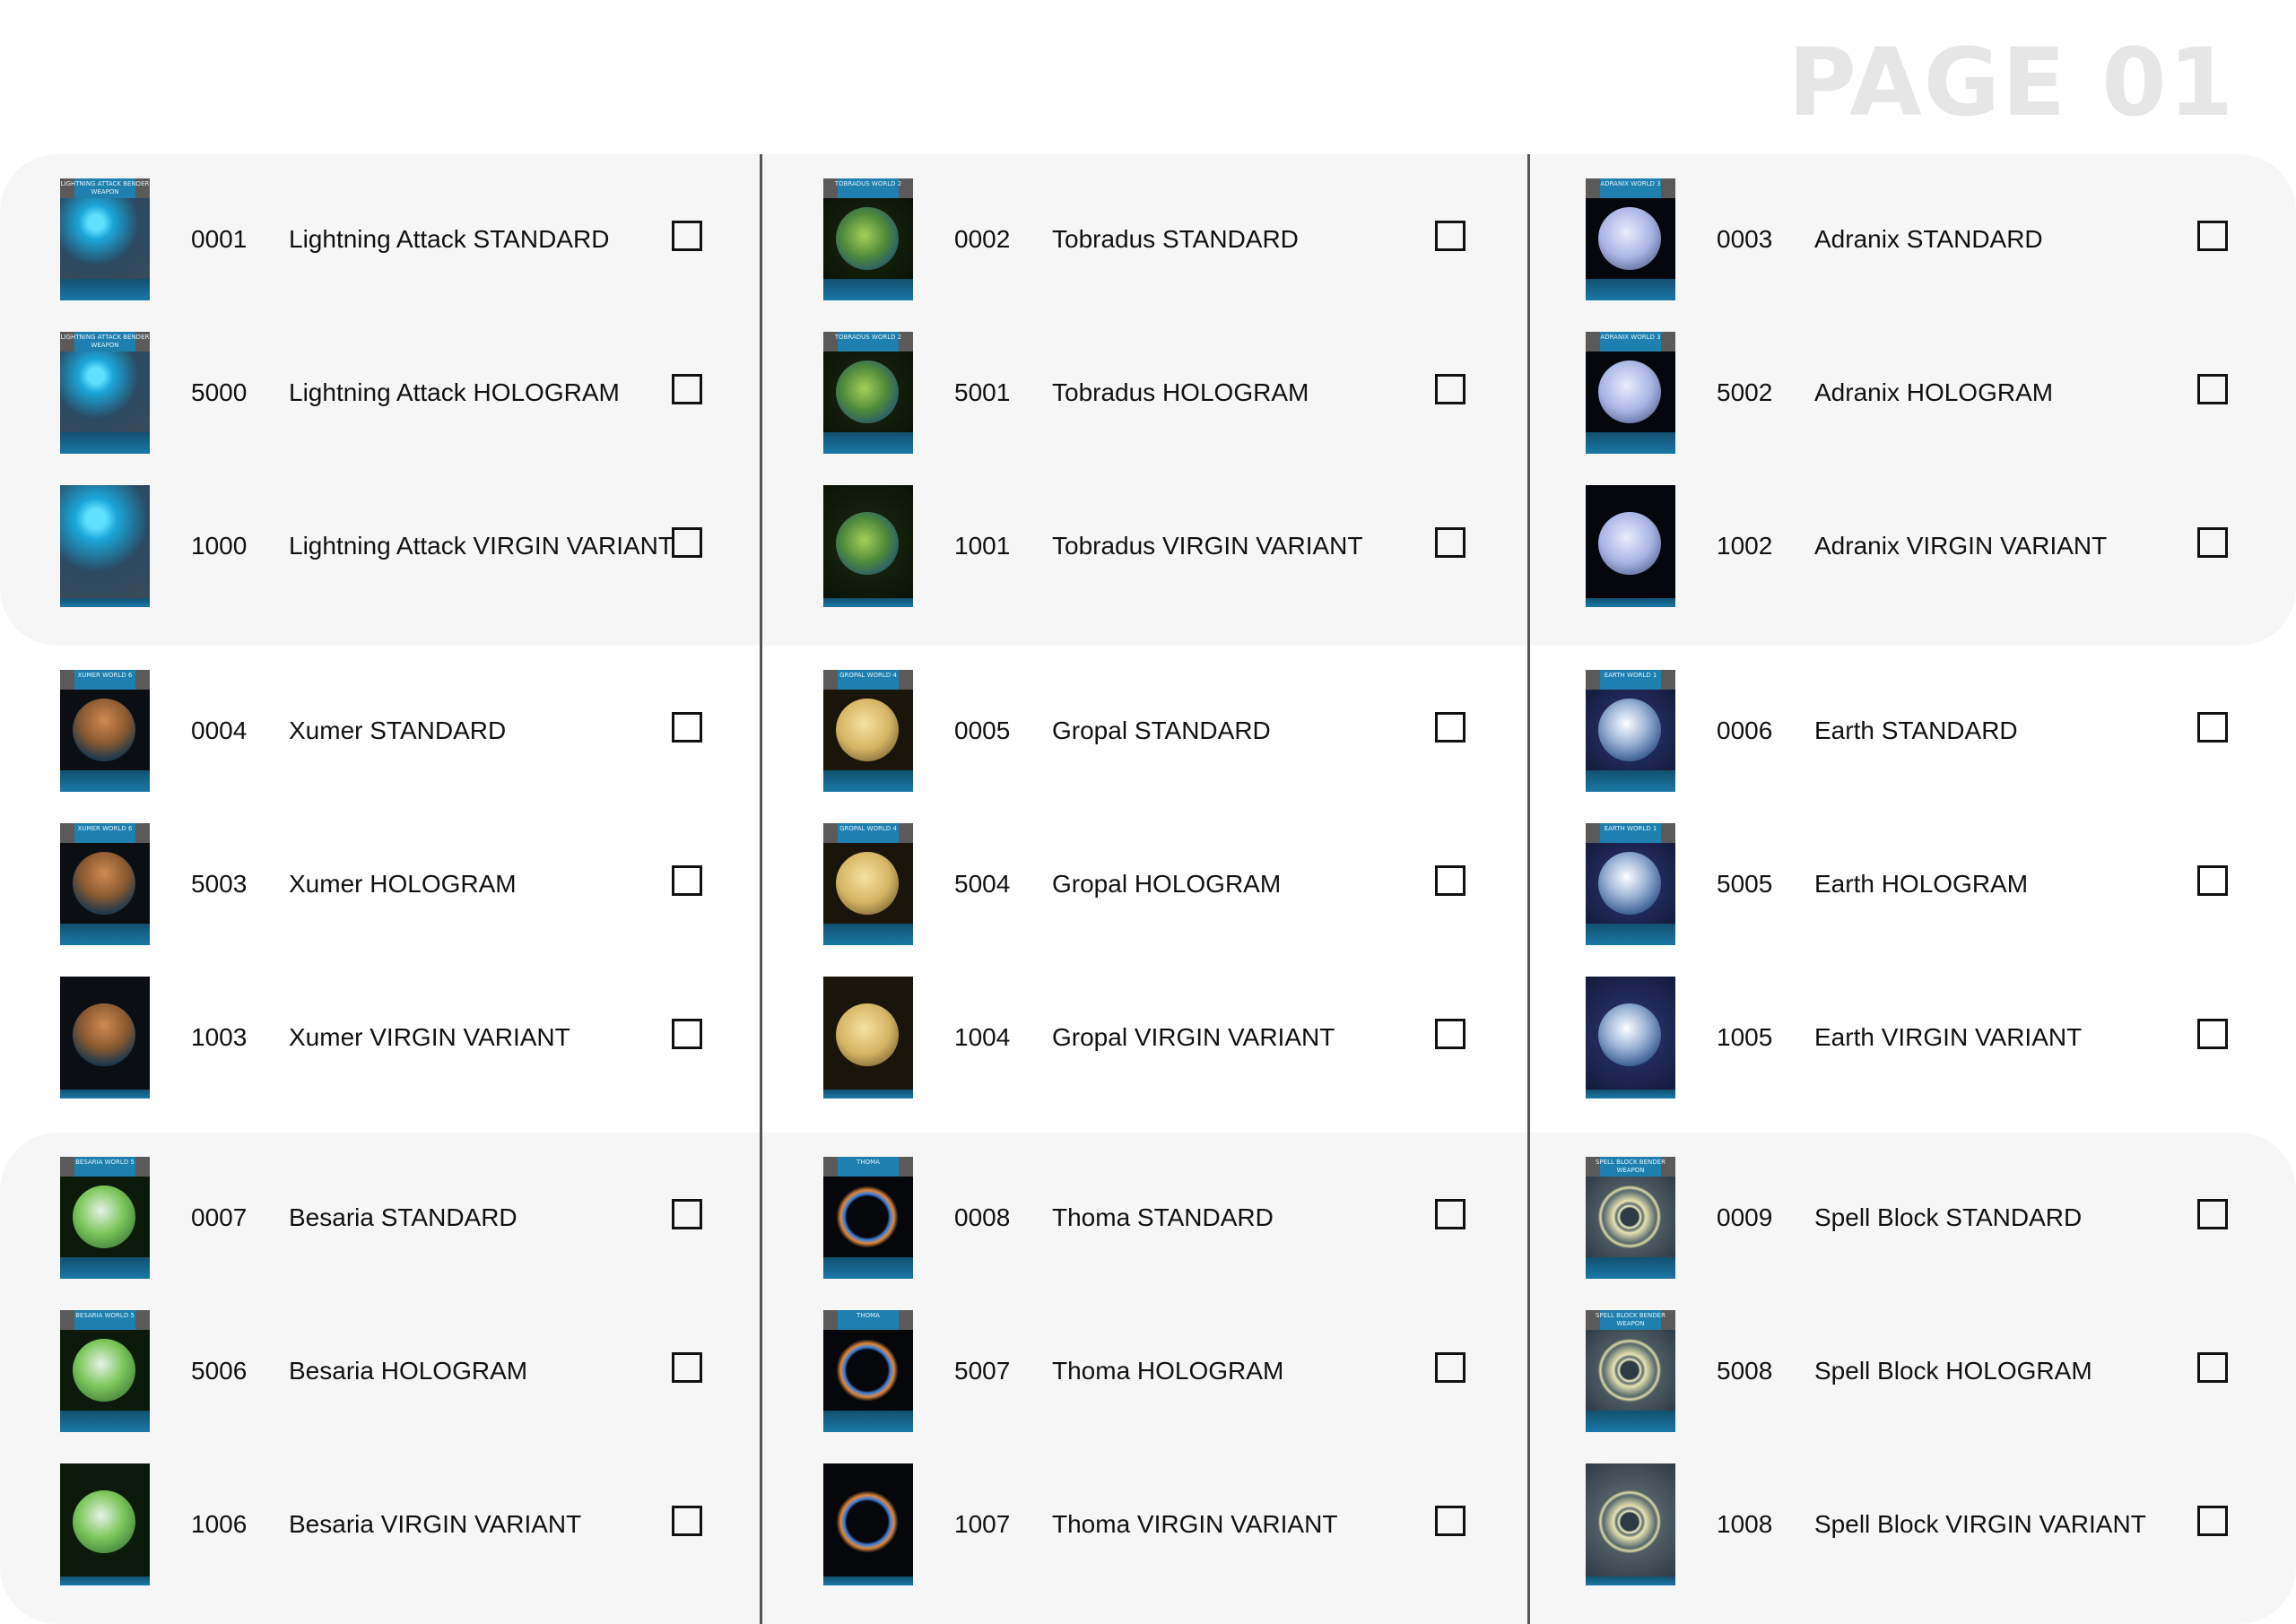  What do you see at coordinates (868, 680) in the screenshot?
I see `card-header: GROPAL WORLD 4` at bounding box center [868, 680].